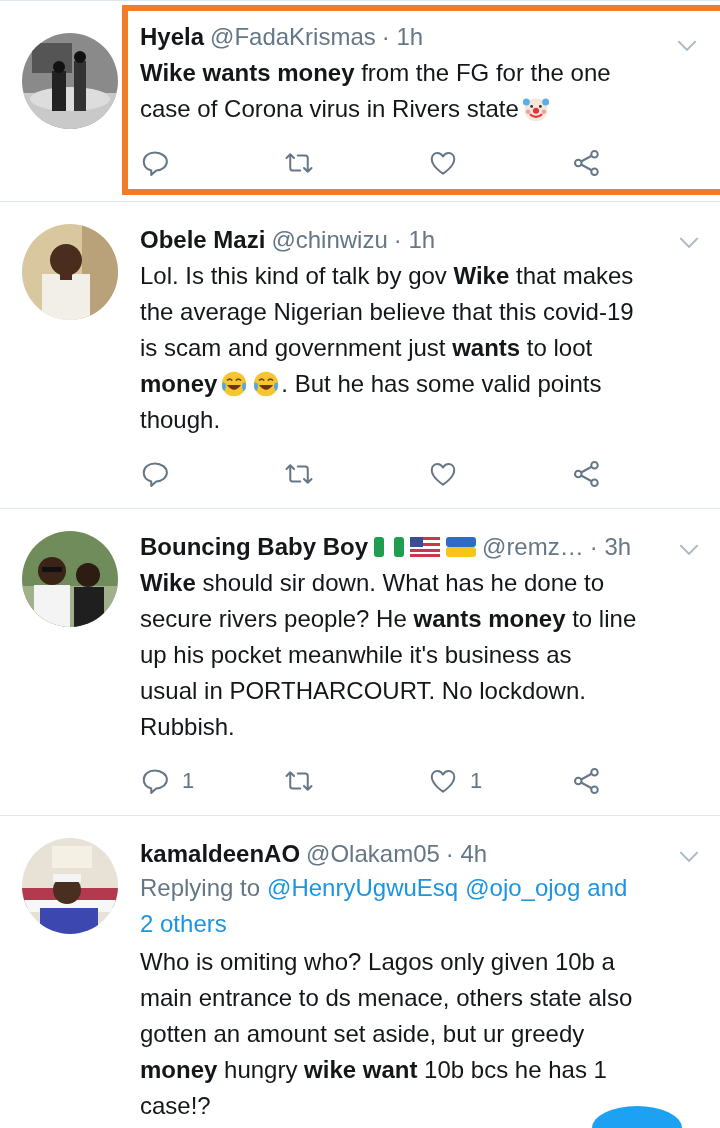 The image size is (720, 1128). I want to click on tweet-text: though., so click(180, 420).